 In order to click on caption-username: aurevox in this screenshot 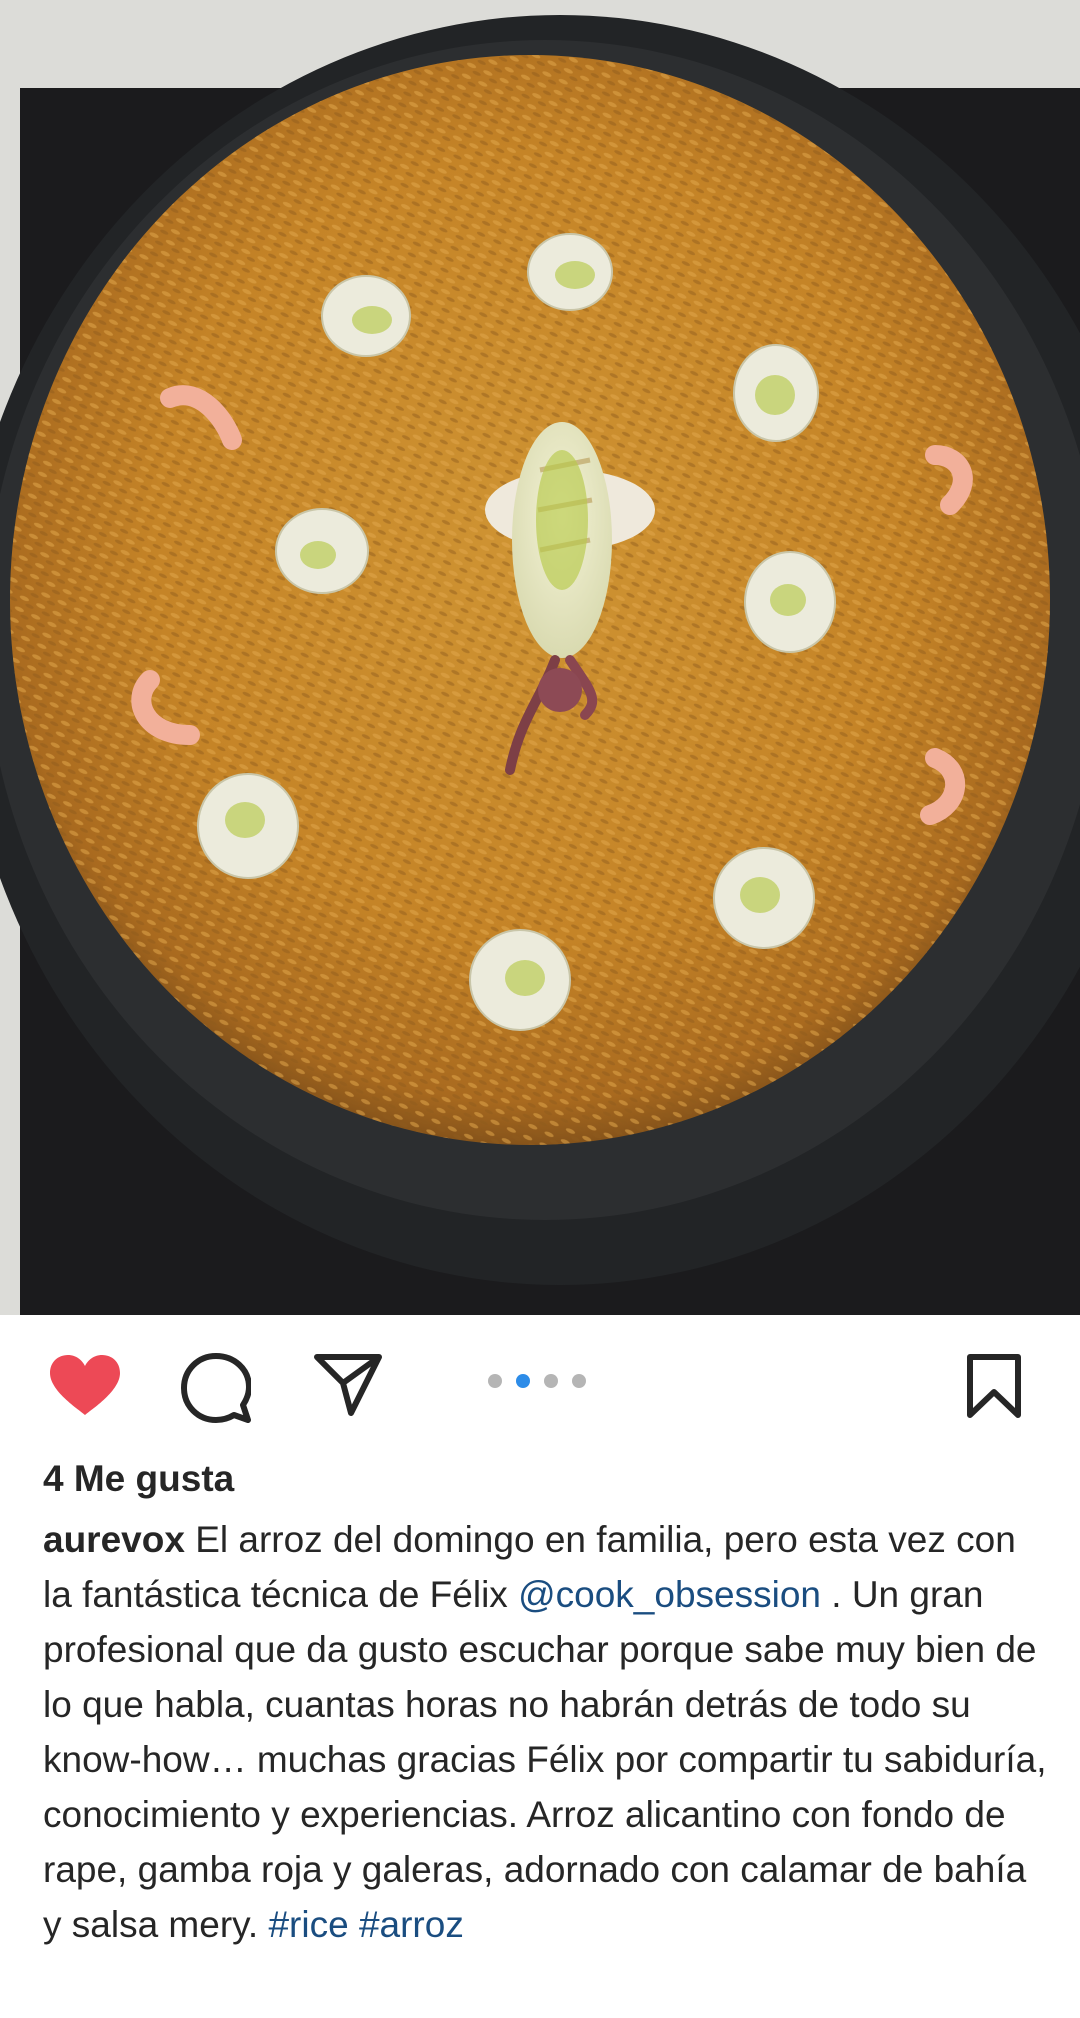, I will do `click(114, 1539)`.